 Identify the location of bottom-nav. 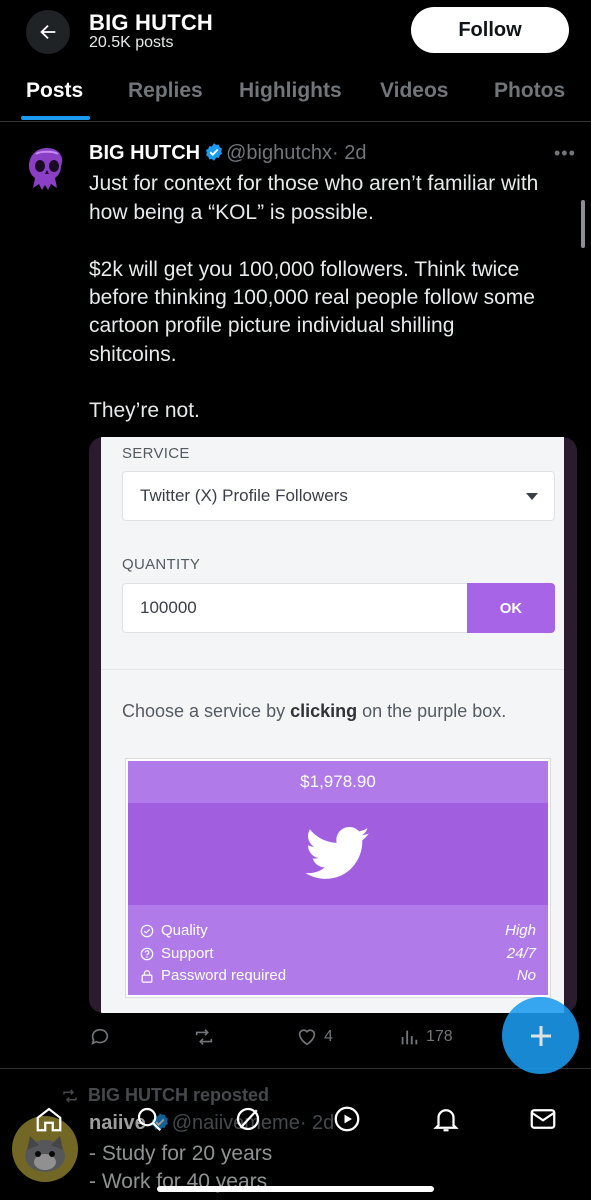
(295, 1144).